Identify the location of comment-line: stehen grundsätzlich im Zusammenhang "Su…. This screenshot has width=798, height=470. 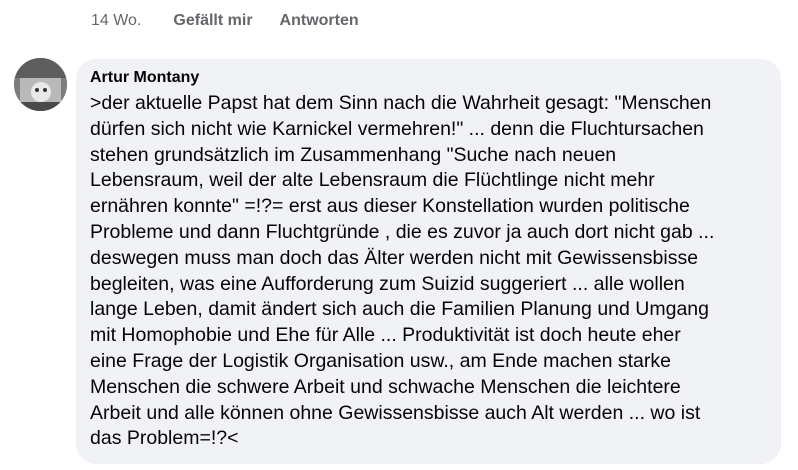
(353, 154).